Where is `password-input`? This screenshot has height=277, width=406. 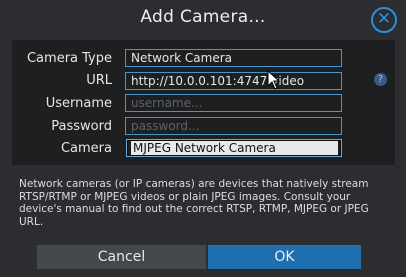
password-input is located at coordinates (236, 126).